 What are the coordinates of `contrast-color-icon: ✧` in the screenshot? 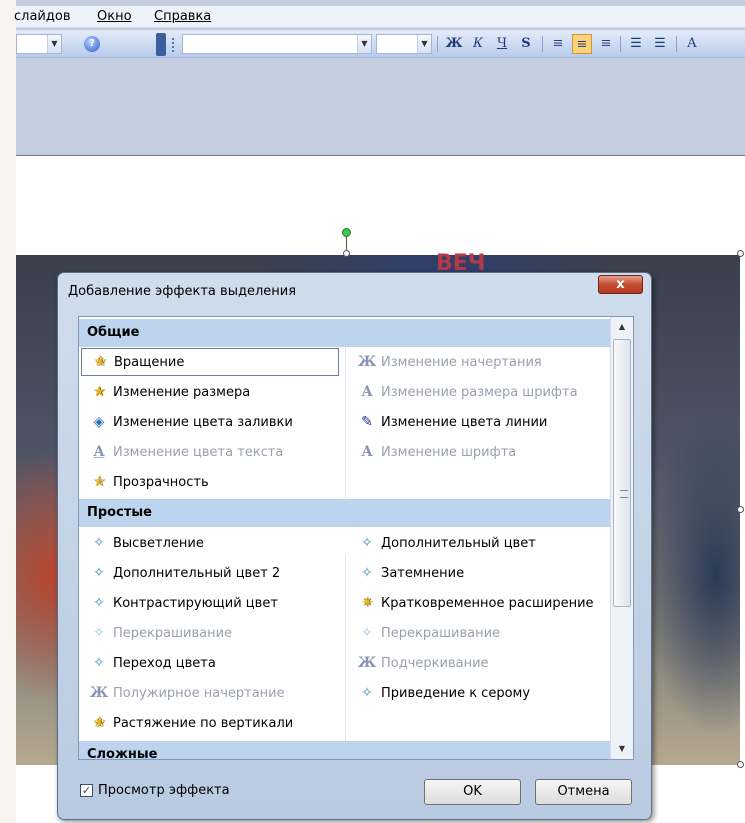 It's located at (99, 603).